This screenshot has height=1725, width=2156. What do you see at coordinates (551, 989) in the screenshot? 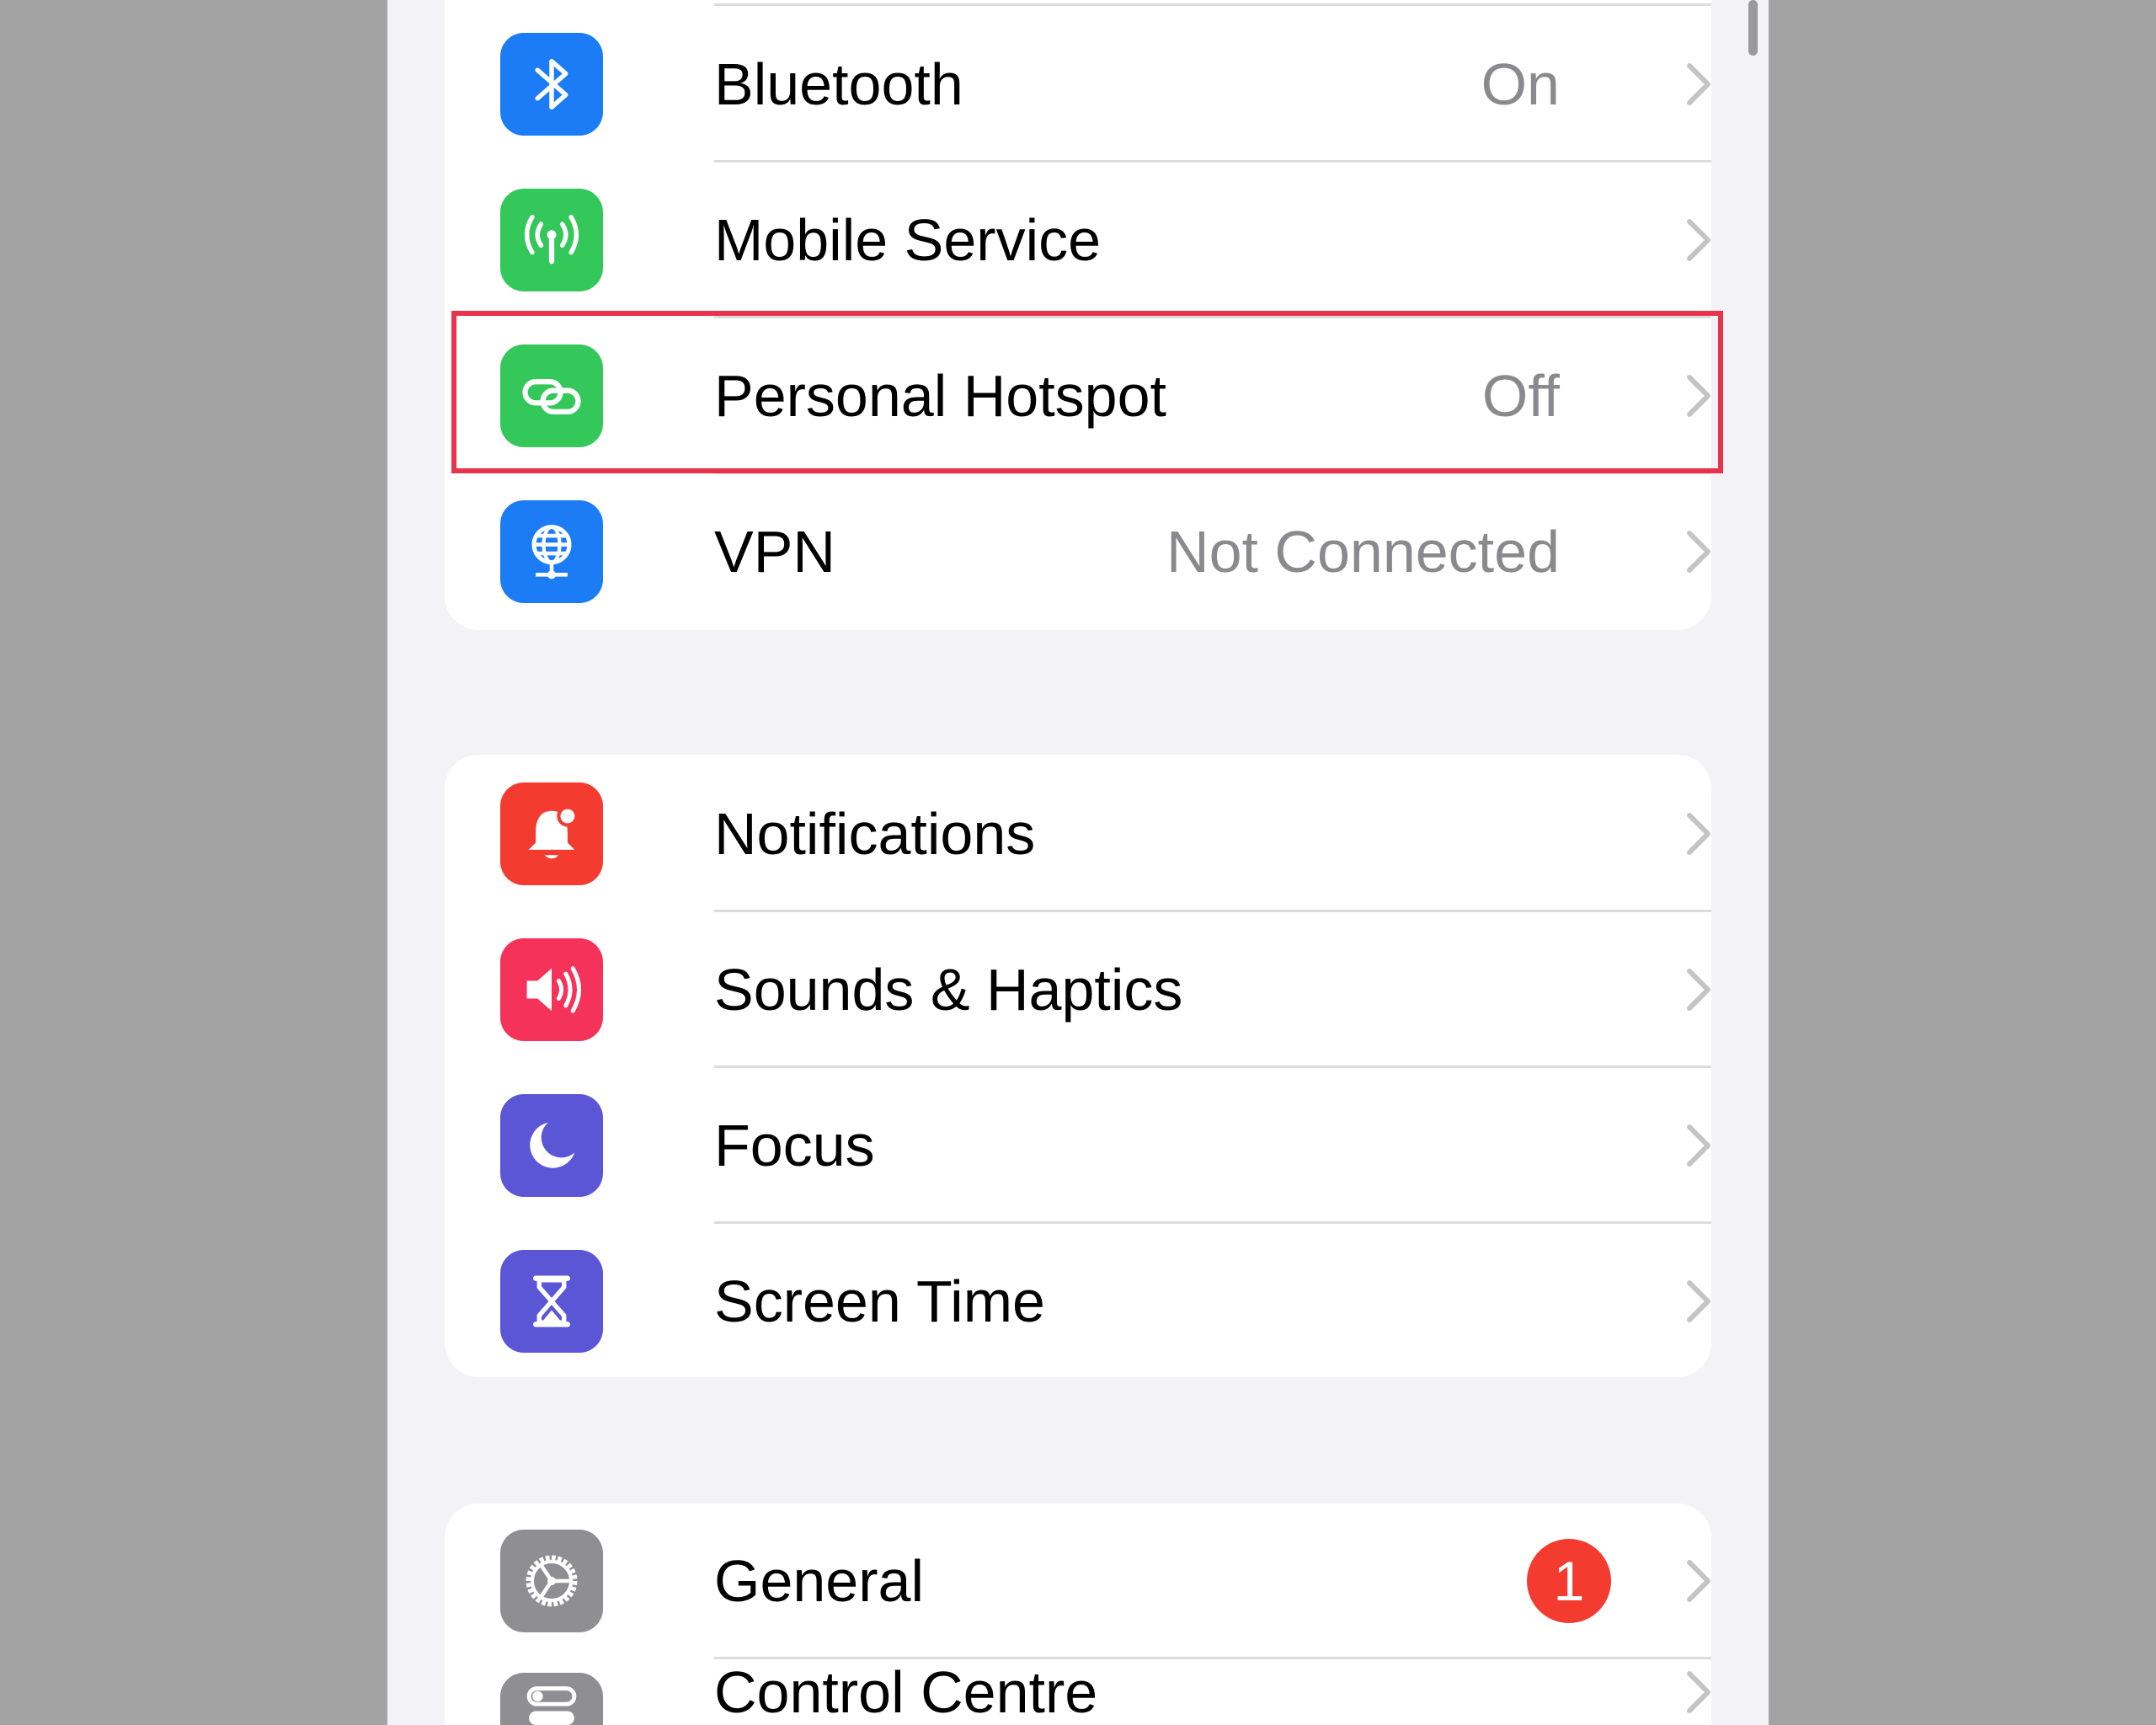
I see `speaker-icon` at bounding box center [551, 989].